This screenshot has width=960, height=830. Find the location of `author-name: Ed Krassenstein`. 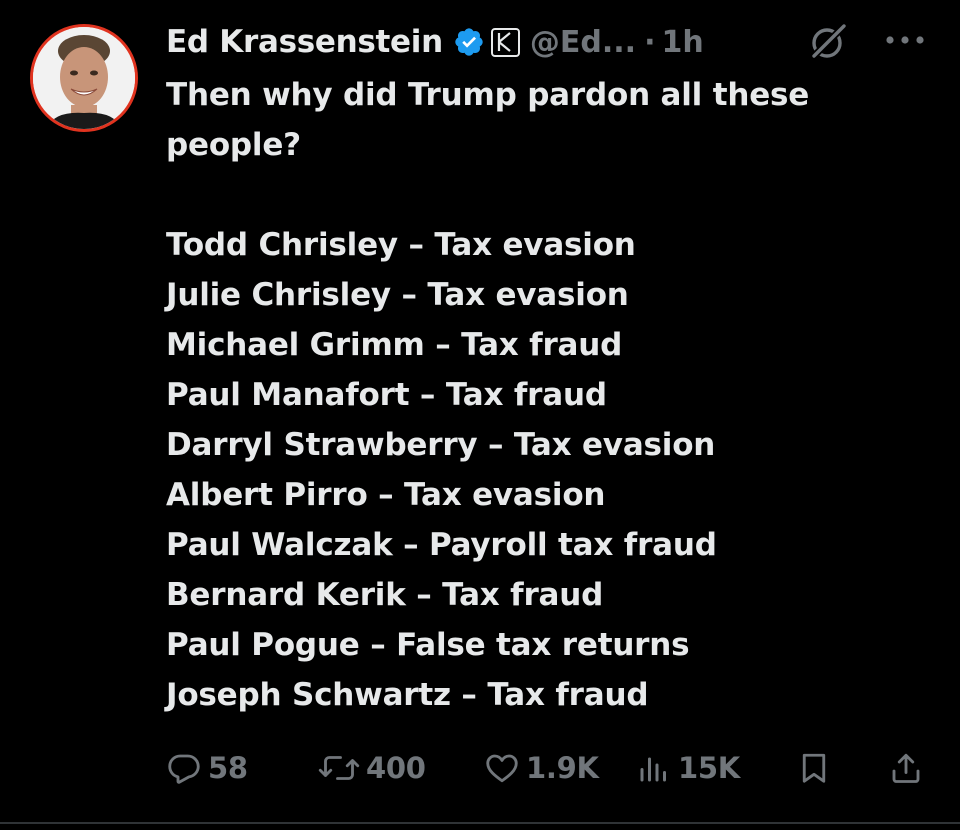

author-name: Ed Krassenstein is located at coordinates (304, 42).